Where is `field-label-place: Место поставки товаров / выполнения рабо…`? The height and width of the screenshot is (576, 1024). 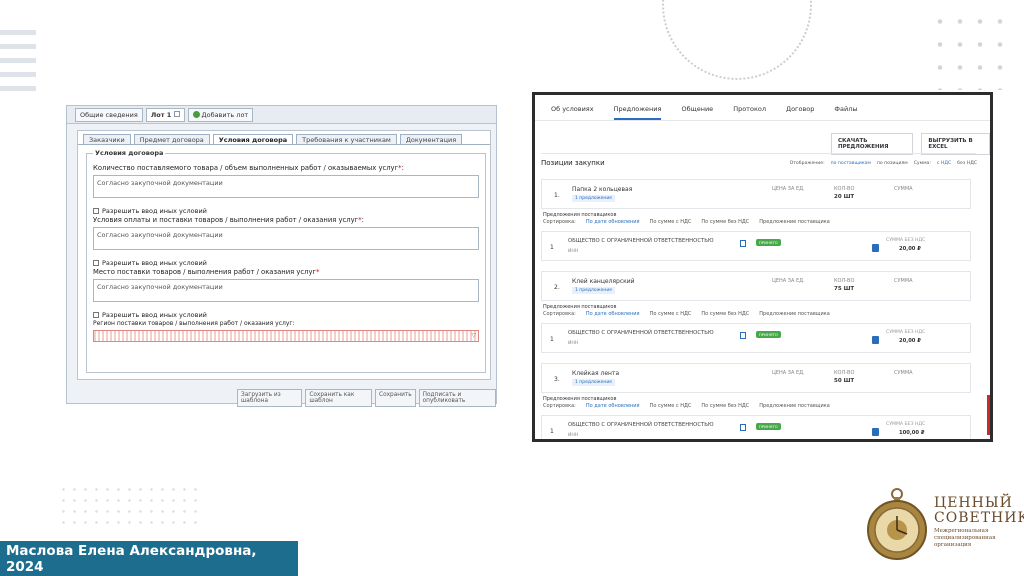
field-label-place: Место поставки товаров / выполнения рабо… is located at coordinates (206, 272).